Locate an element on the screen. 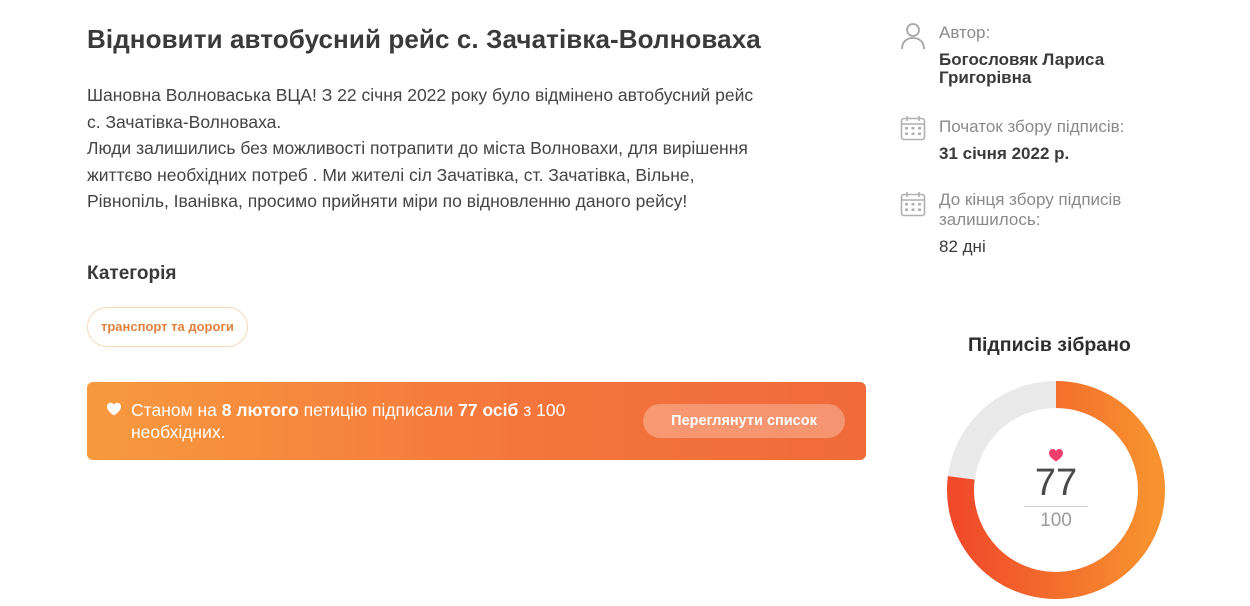 The width and height of the screenshot is (1250, 606). remaining-label-line: залишилось: is located at coordinates (990, 219).